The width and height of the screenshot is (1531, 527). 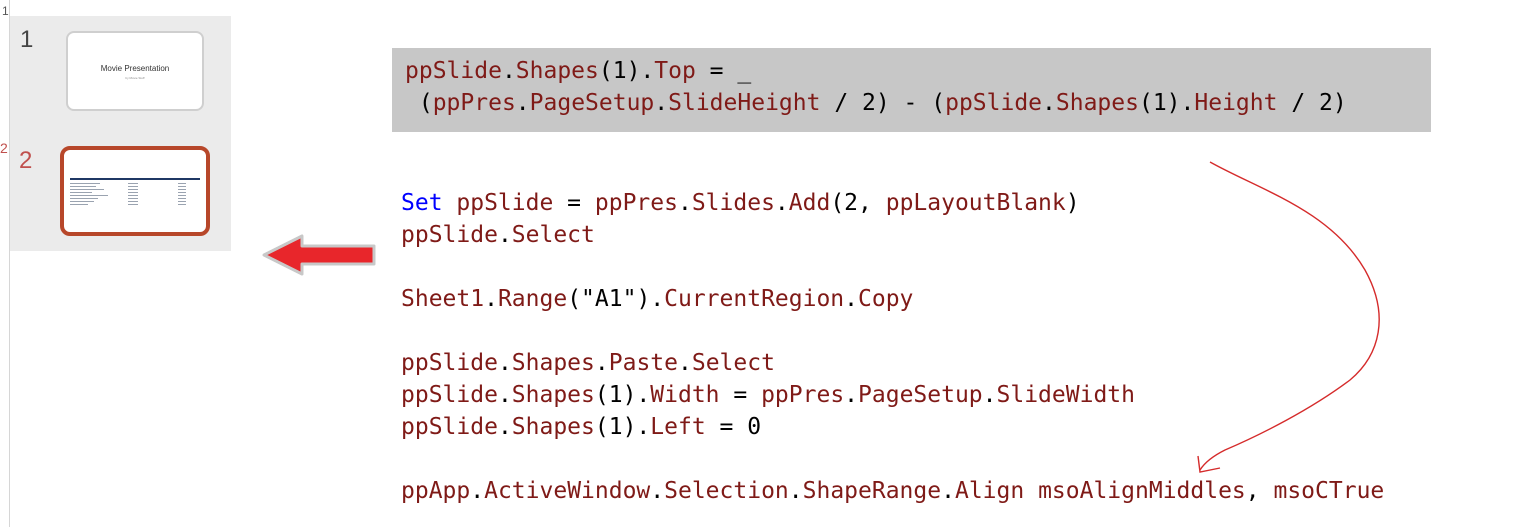 I want to click on window-edge: 1 2, so click(x=5, y=263).